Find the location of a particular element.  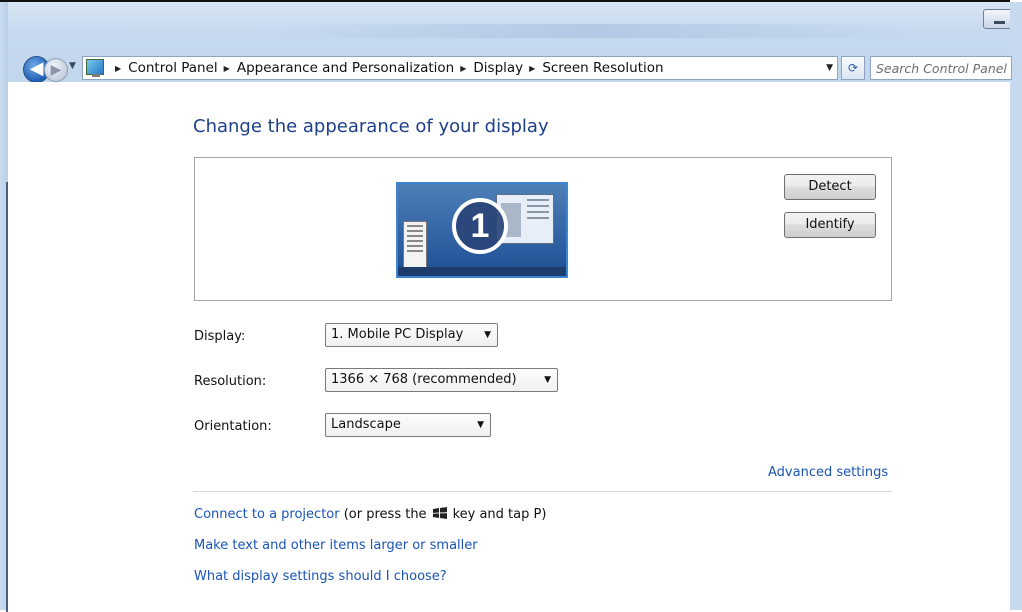

title-bar-glass is located at coordinates (593, 31).